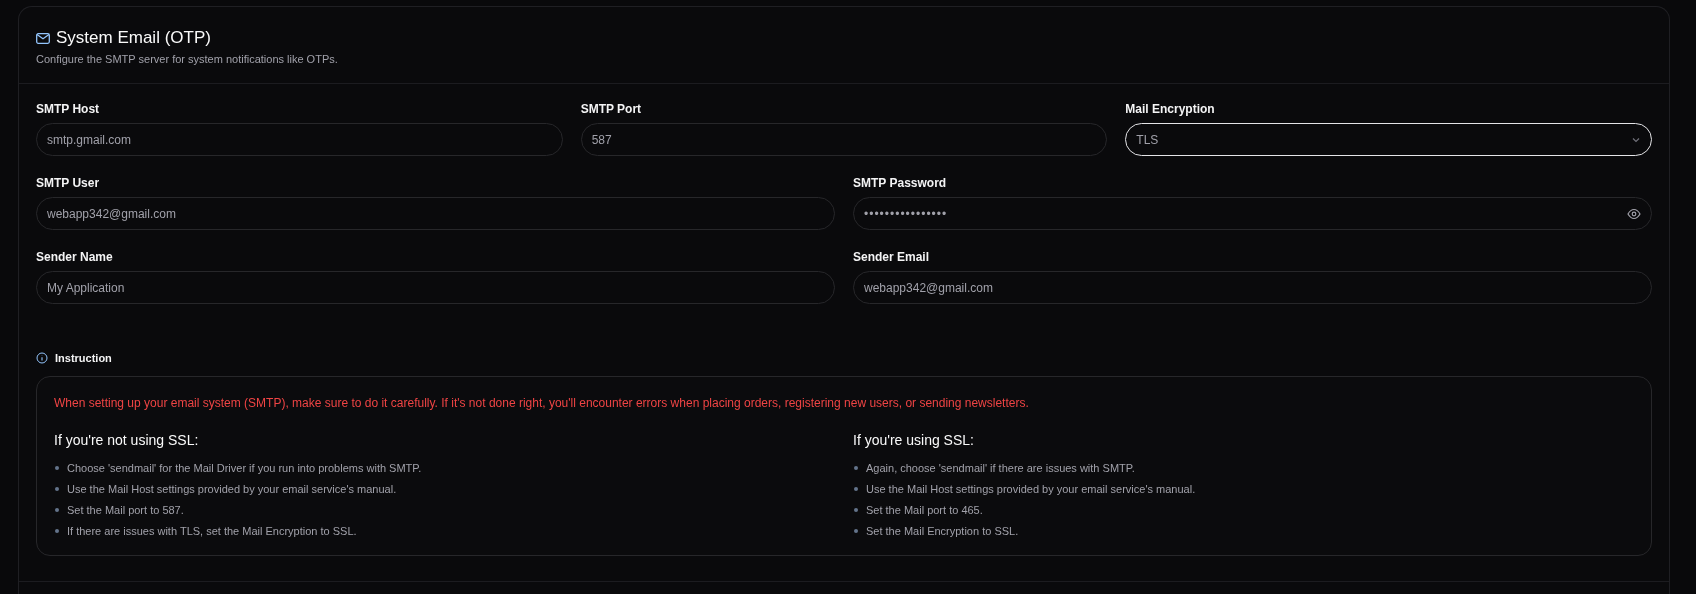  What do you see at coordinates (914, 440) in the screenshot?
I see `list-heading: If you're using SSL:` at bounding box center [914, 440].